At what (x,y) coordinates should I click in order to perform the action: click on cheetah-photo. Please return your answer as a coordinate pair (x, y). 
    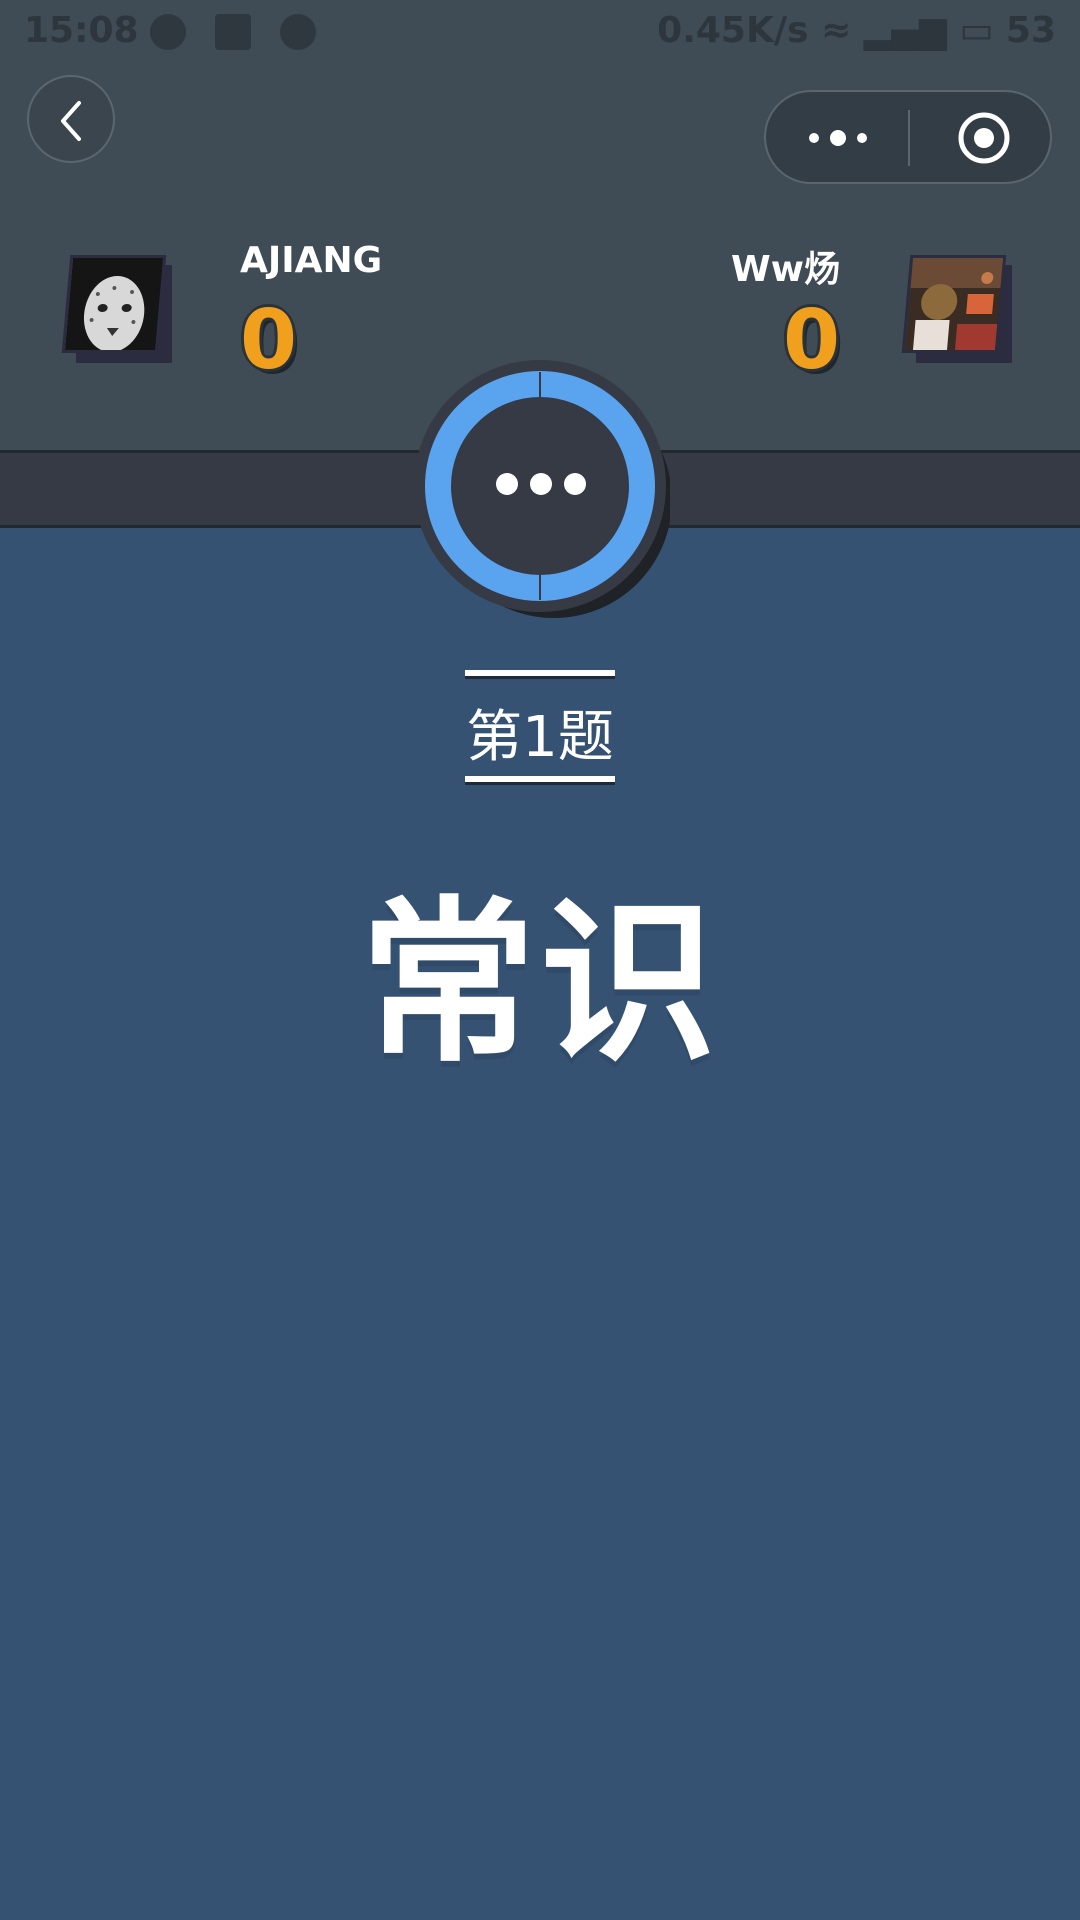
    Looking at the image, I should click on (115, 305).